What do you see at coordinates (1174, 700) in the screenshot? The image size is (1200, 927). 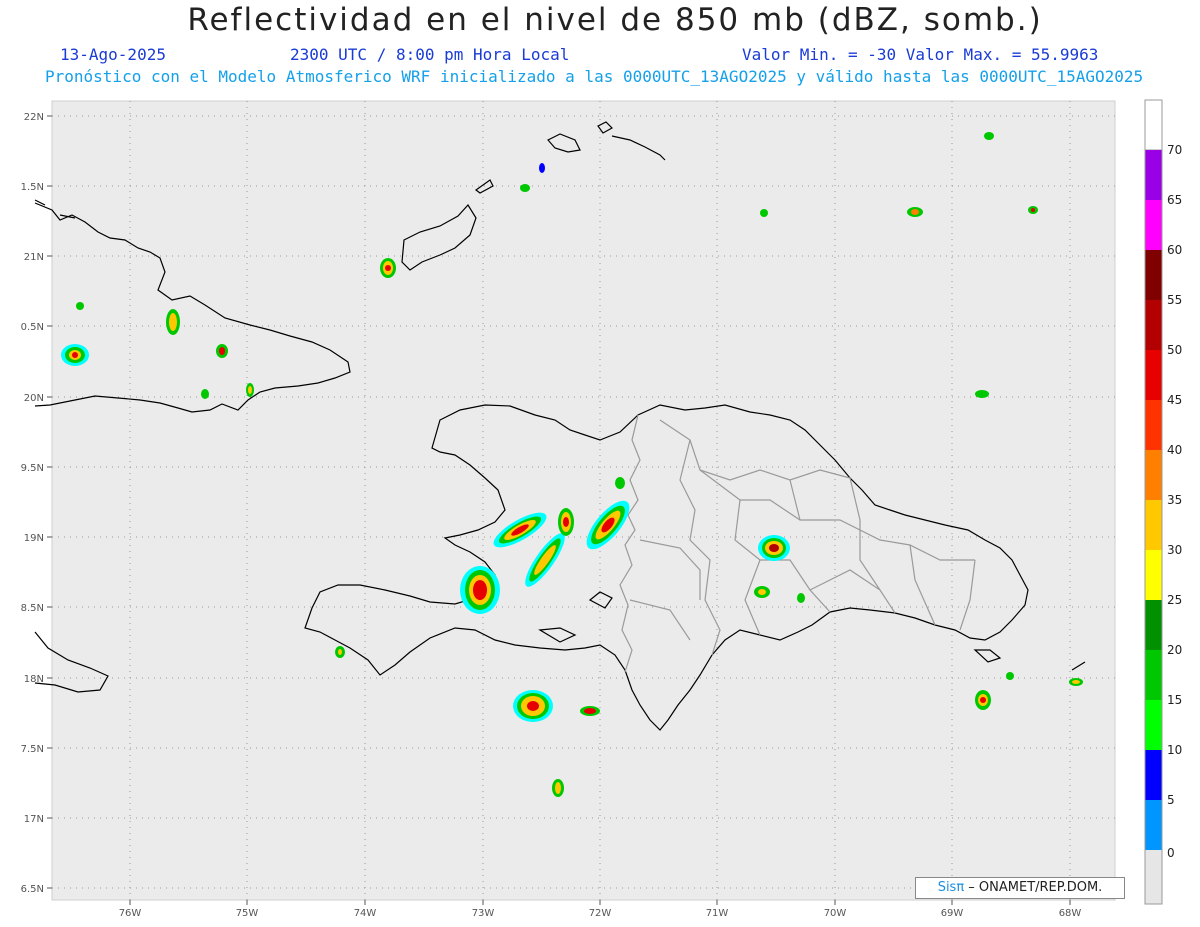 I see `colorbar-label: 15` at bounding box center [1174, 700].